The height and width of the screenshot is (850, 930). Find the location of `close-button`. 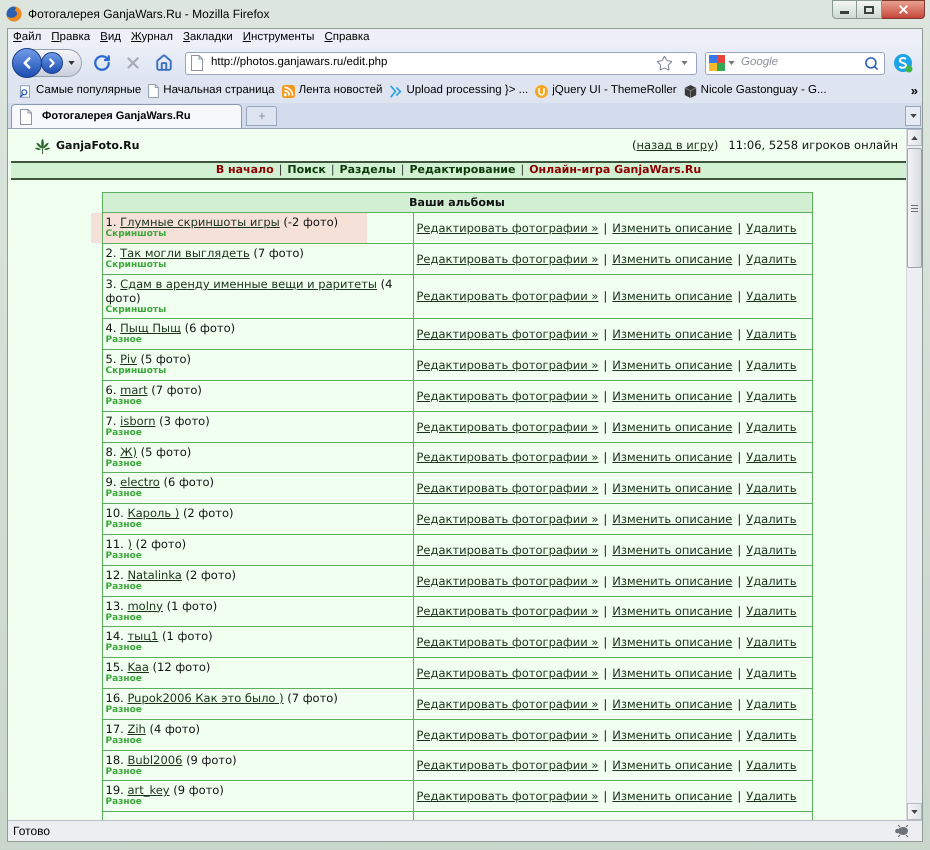

close-button is located at coordinates (903, 9).